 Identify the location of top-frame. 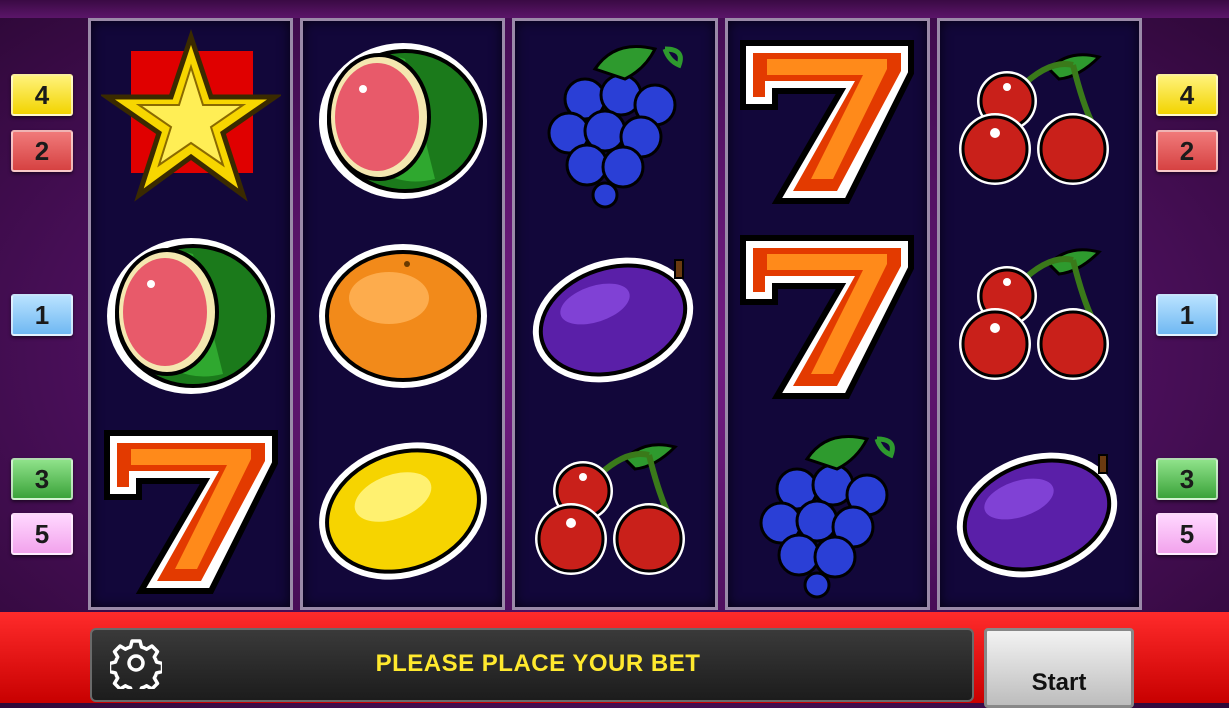
(614, 9).